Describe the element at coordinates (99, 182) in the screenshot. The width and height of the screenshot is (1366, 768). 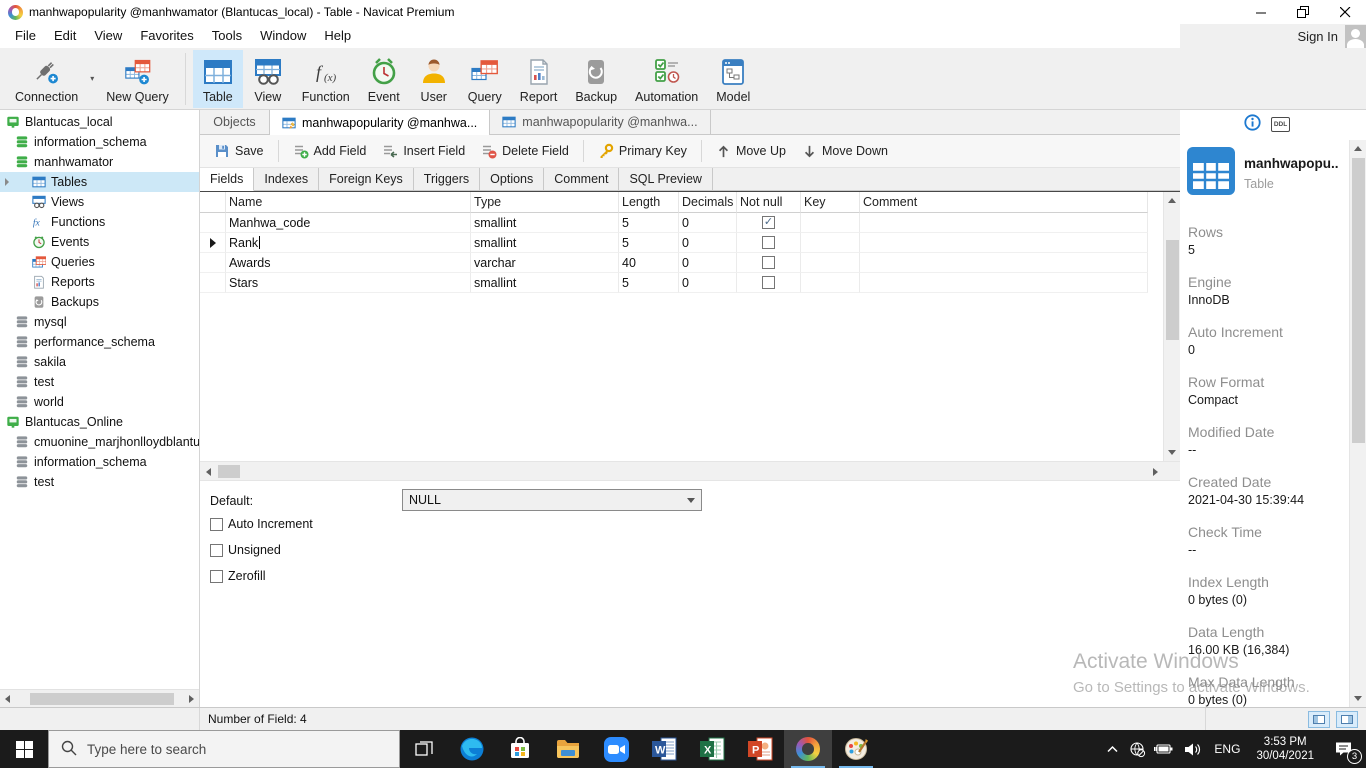
I see `sidebar-item-tables: Tables` at that location.